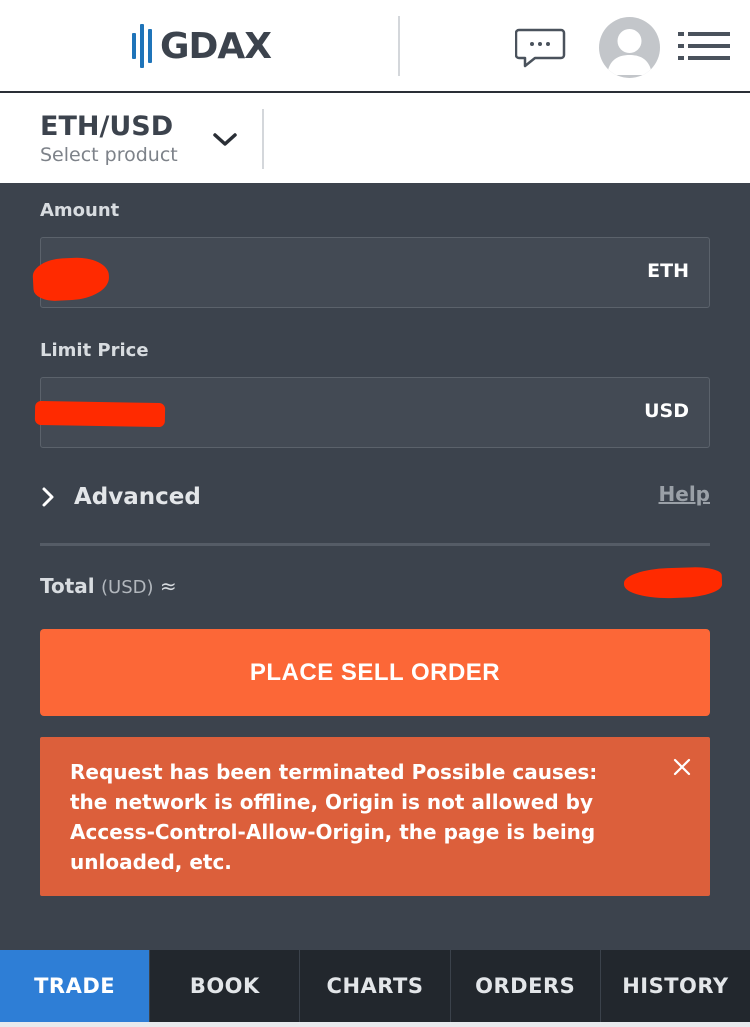 Image resolution: width=750 pixels, height=1027 pixels. I want to click on top-header: GDAX, so click(375, 46).